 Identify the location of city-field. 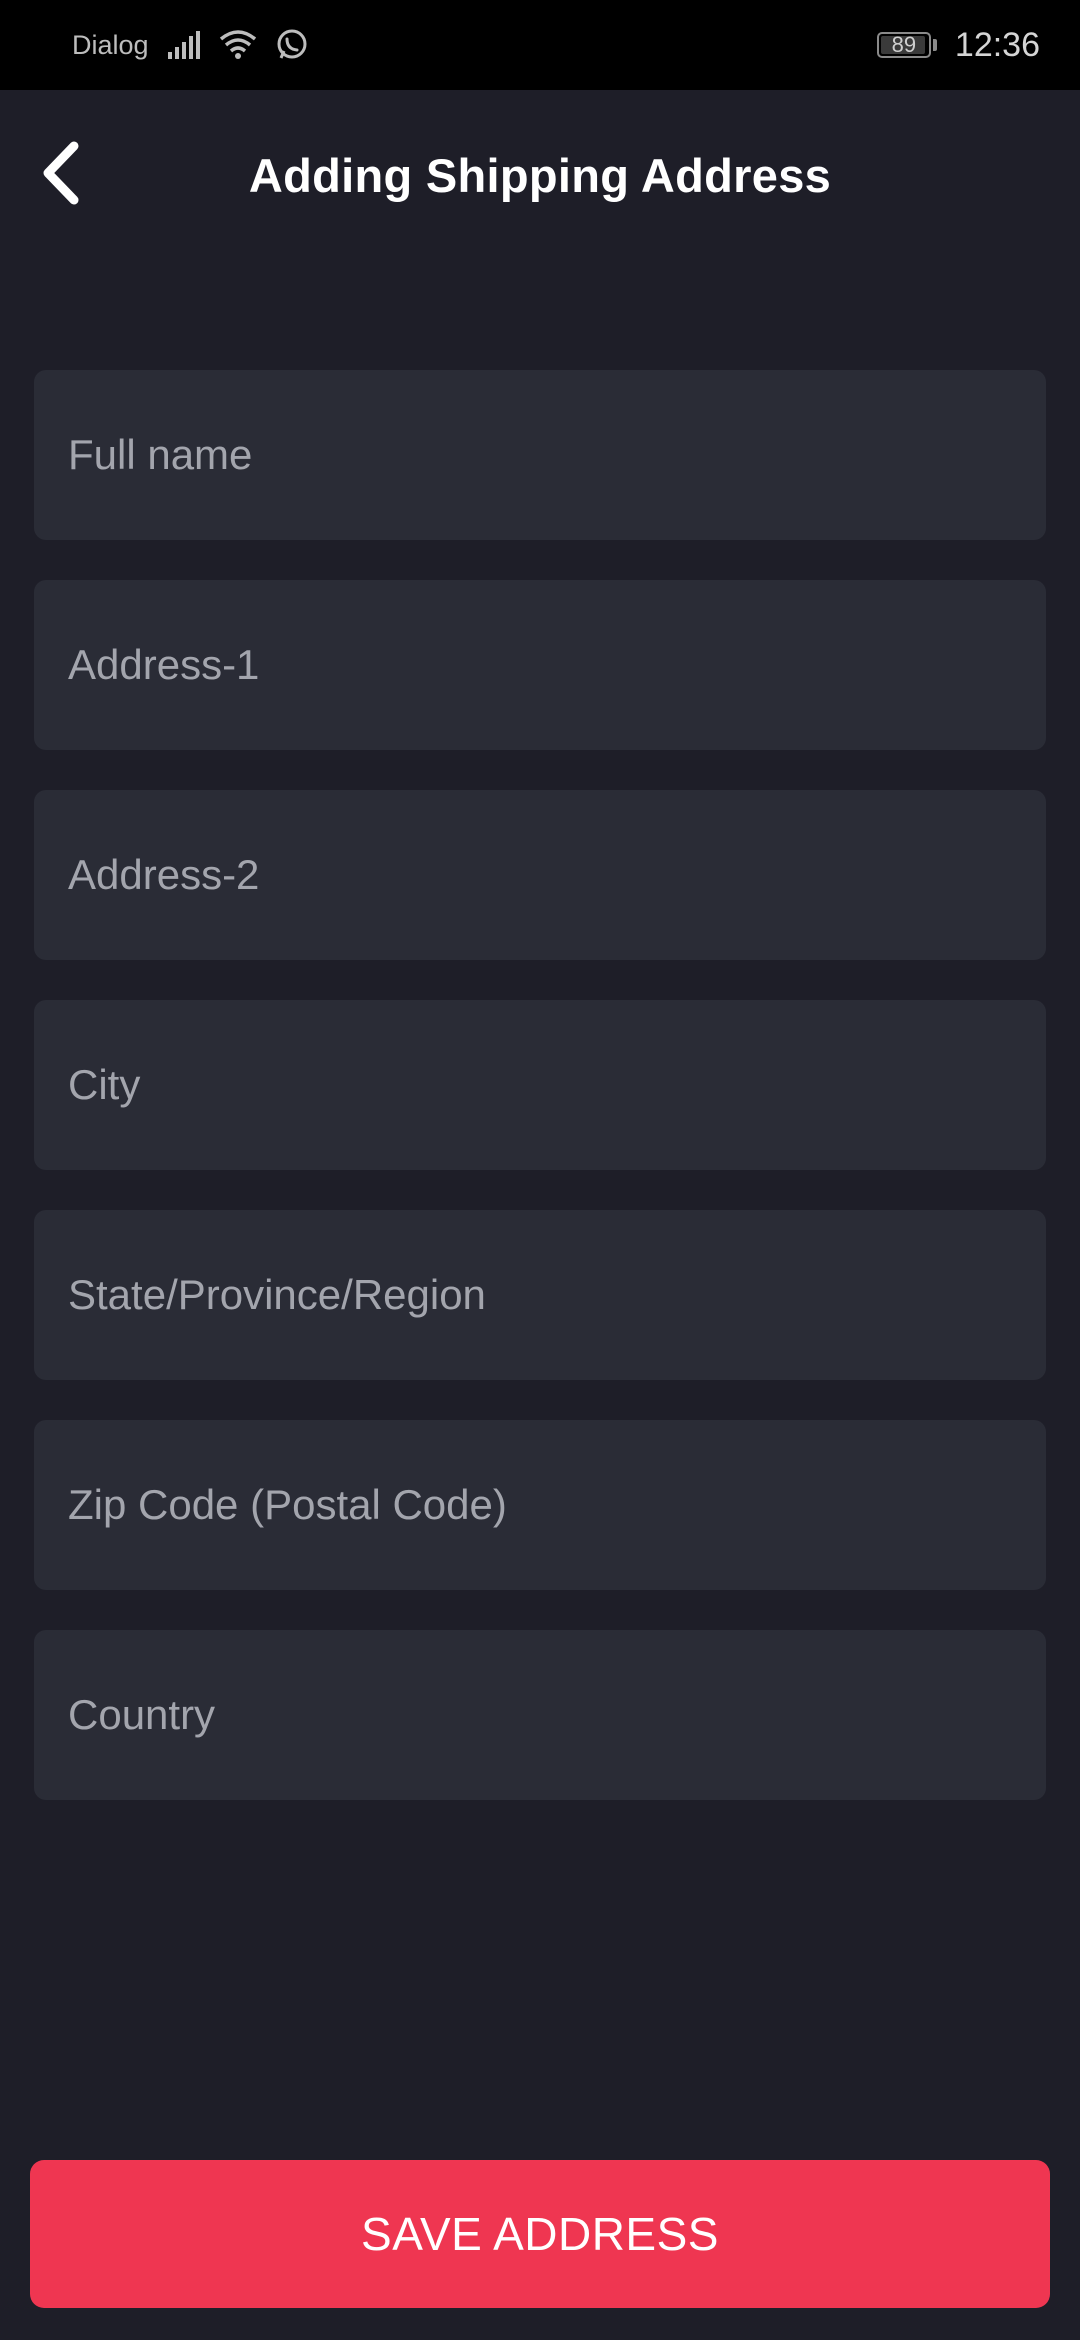
(540, 1085).